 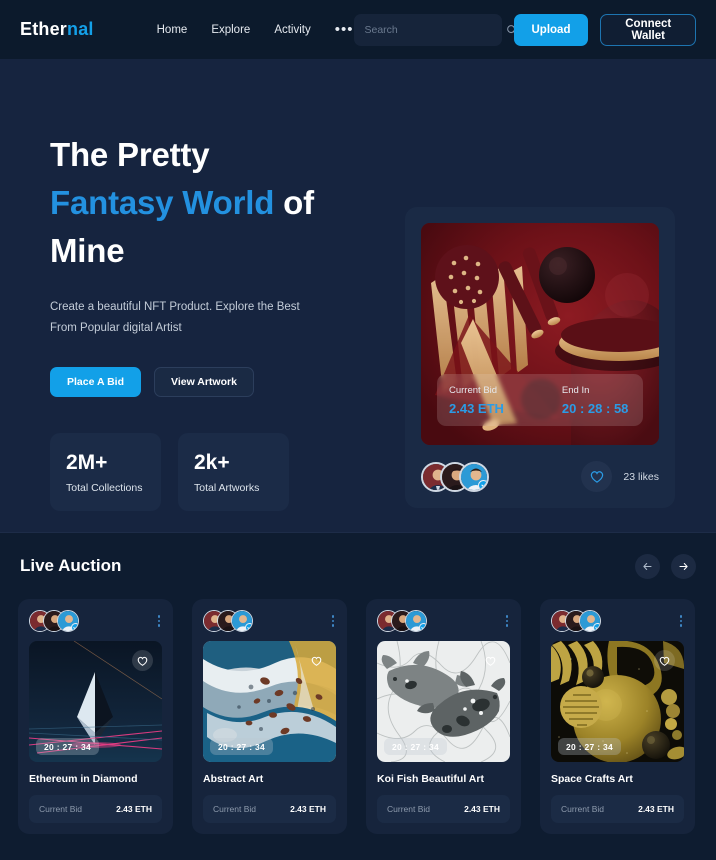 I want to click on like-button, so click(x=597, y=476).